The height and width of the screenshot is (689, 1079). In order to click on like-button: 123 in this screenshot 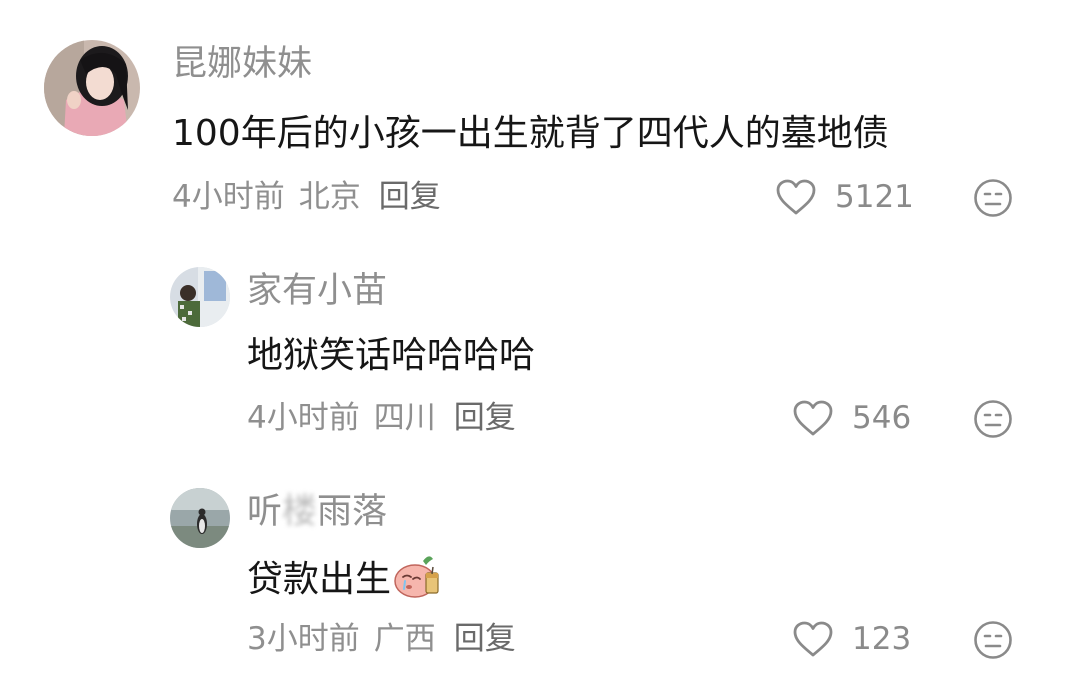, I will do `click(851, 639)`.